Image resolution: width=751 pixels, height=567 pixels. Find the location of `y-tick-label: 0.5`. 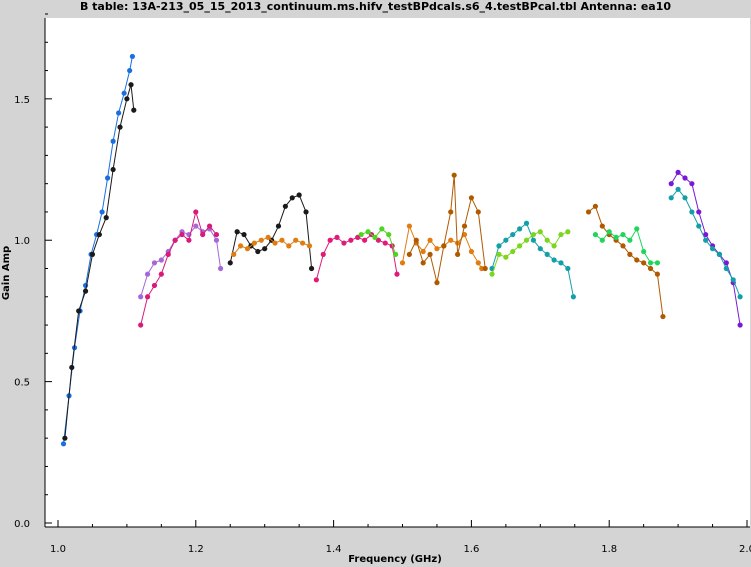

y-tick-label: 0.5 is located at coordinates (22, 383).